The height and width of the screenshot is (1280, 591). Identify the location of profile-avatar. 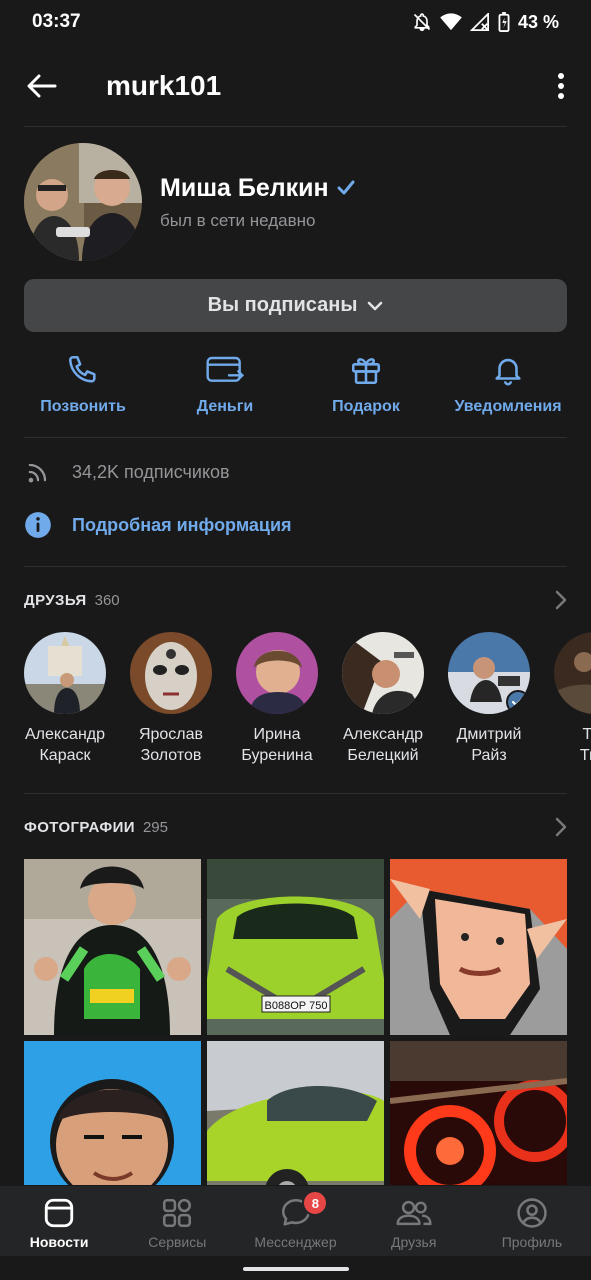
(83, 202).